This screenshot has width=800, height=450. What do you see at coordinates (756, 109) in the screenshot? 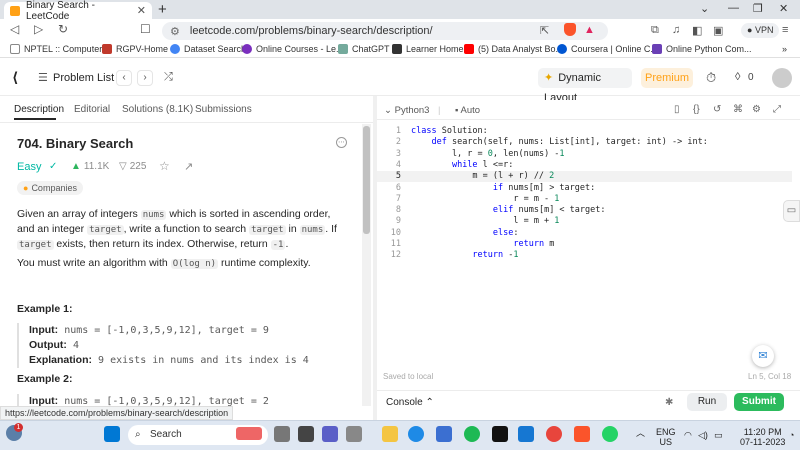
I see `settings-icon: ⚙` at bounding box center [756, 109].